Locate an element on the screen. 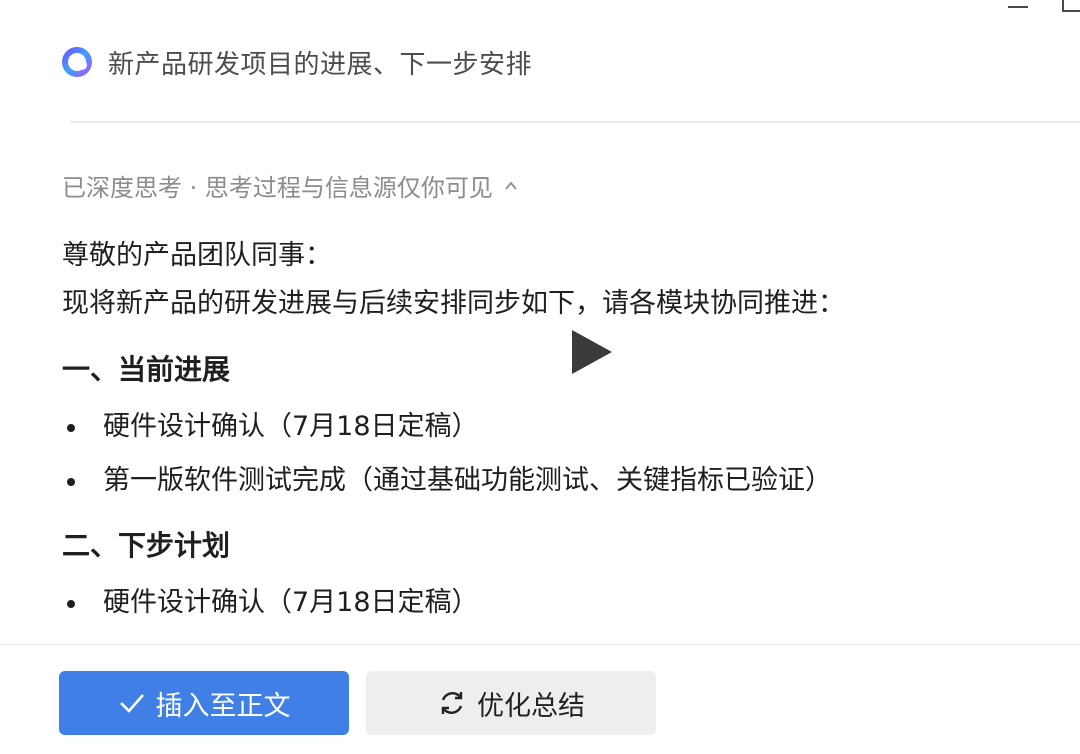  header: 新产品研发项目的进展、下一步安排 is located at coordinates (296, 62).